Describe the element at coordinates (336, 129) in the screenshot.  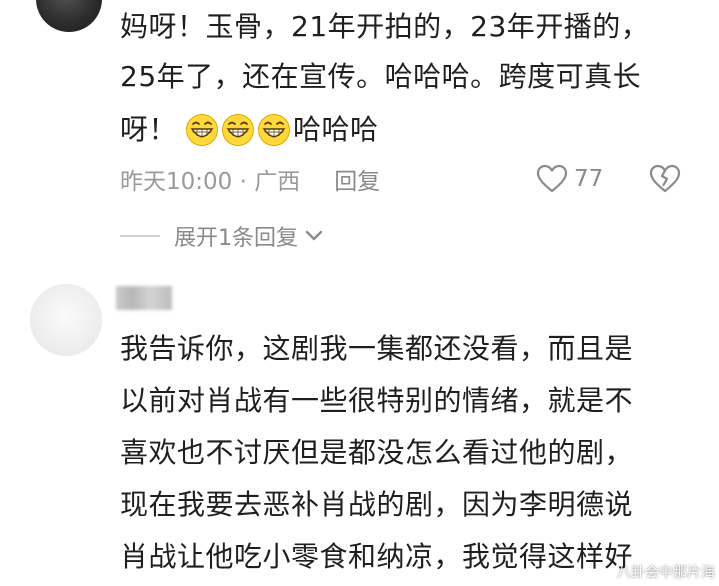
I see `comment-text-suffix: 哈哈哈` at that location.